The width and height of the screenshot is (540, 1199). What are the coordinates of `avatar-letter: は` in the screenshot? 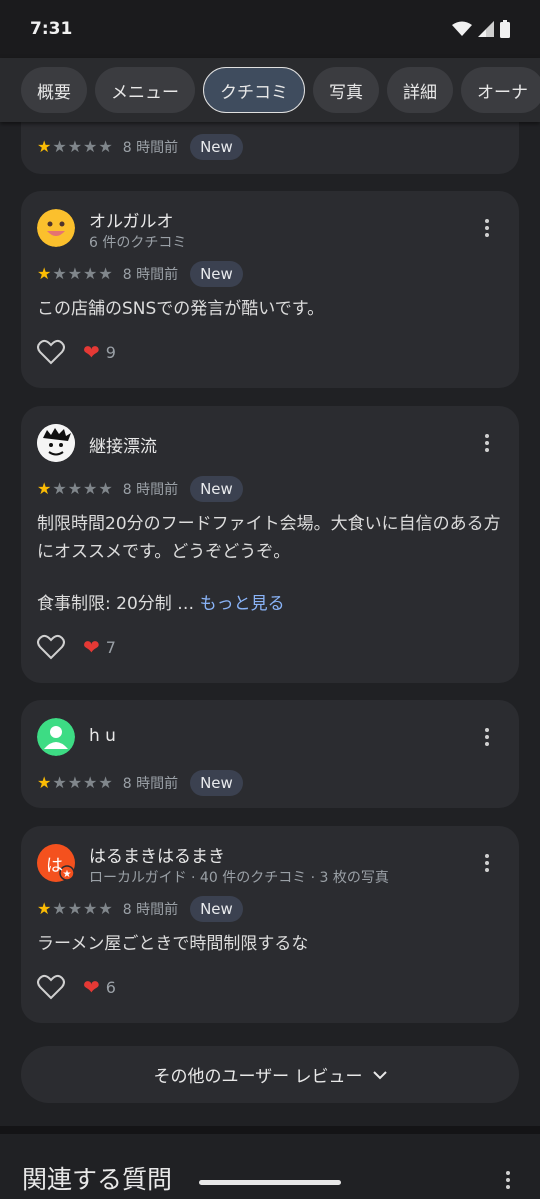 It's located at (54, 866).